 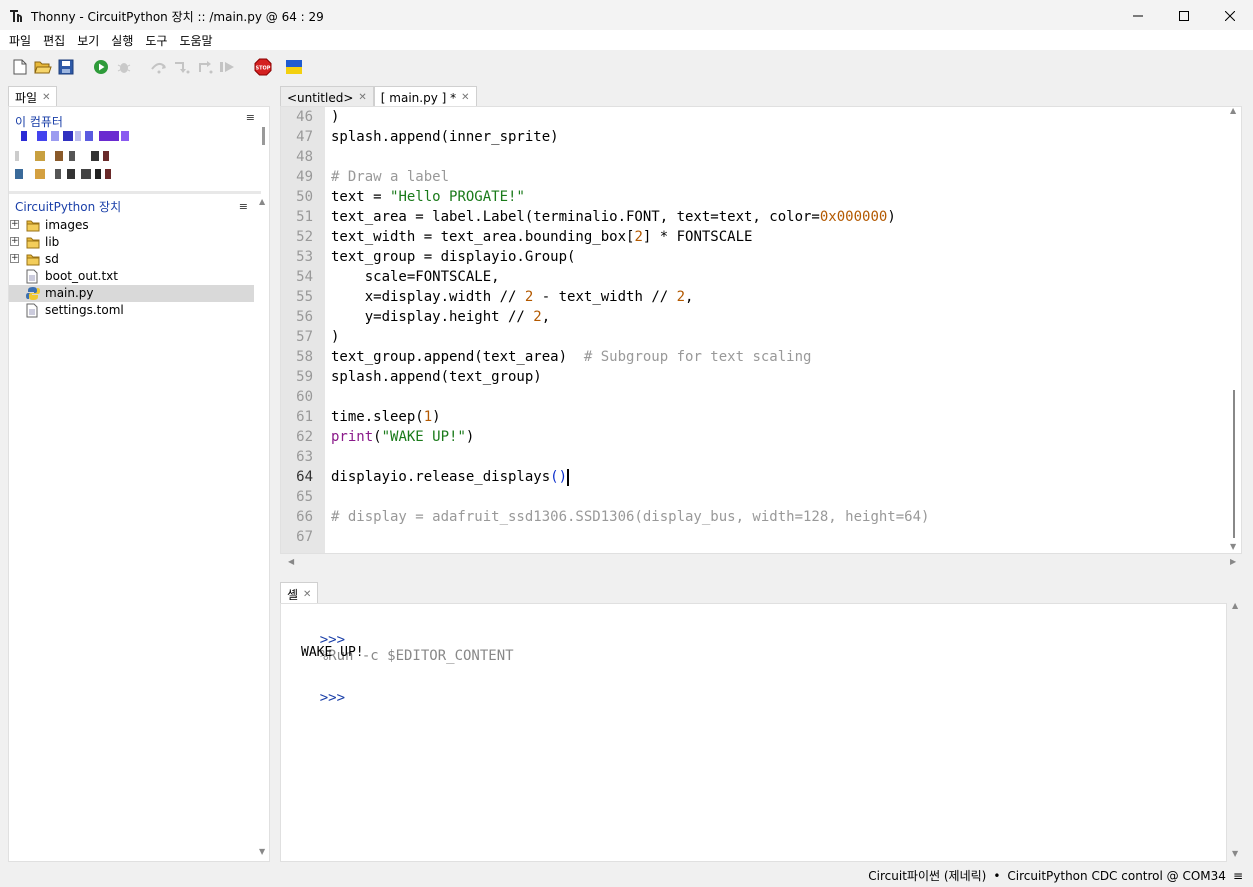 What do you see at coordinates (630, 297) in the screenshot?
I see `code-line: x=display.width // 2 - text_width // 2,` at bounding box center [630, 297].